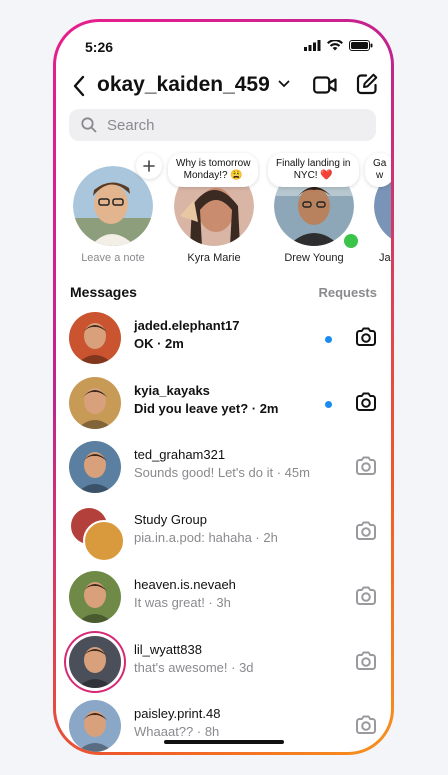  I want to click on thread-name: ted_graham321, so click(180, 455).